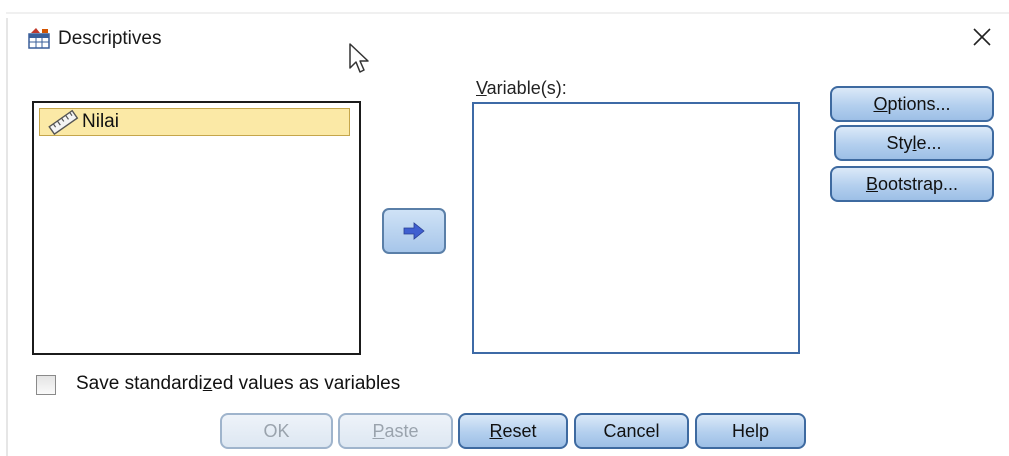 This screenshot has width=1009, height=456. I want to click on paste-button: Paste, so click(395, 431).